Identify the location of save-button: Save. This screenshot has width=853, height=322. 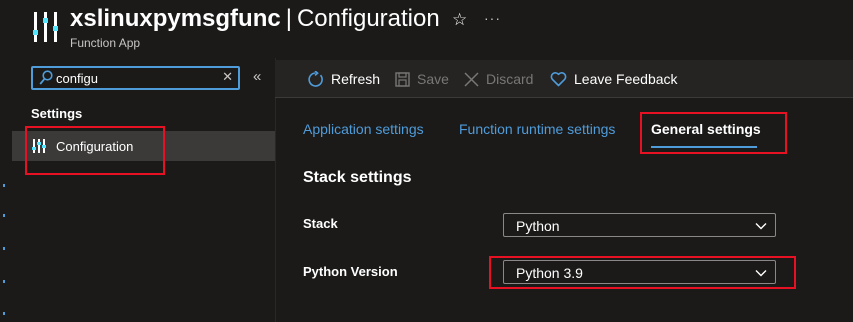
(422, 79).